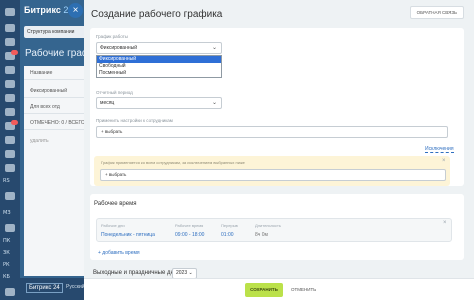 This screenshot has height=300, width=474. Describe the element at coordinates (10, 292) in the screenshot. I see `apps-icon` at that location.